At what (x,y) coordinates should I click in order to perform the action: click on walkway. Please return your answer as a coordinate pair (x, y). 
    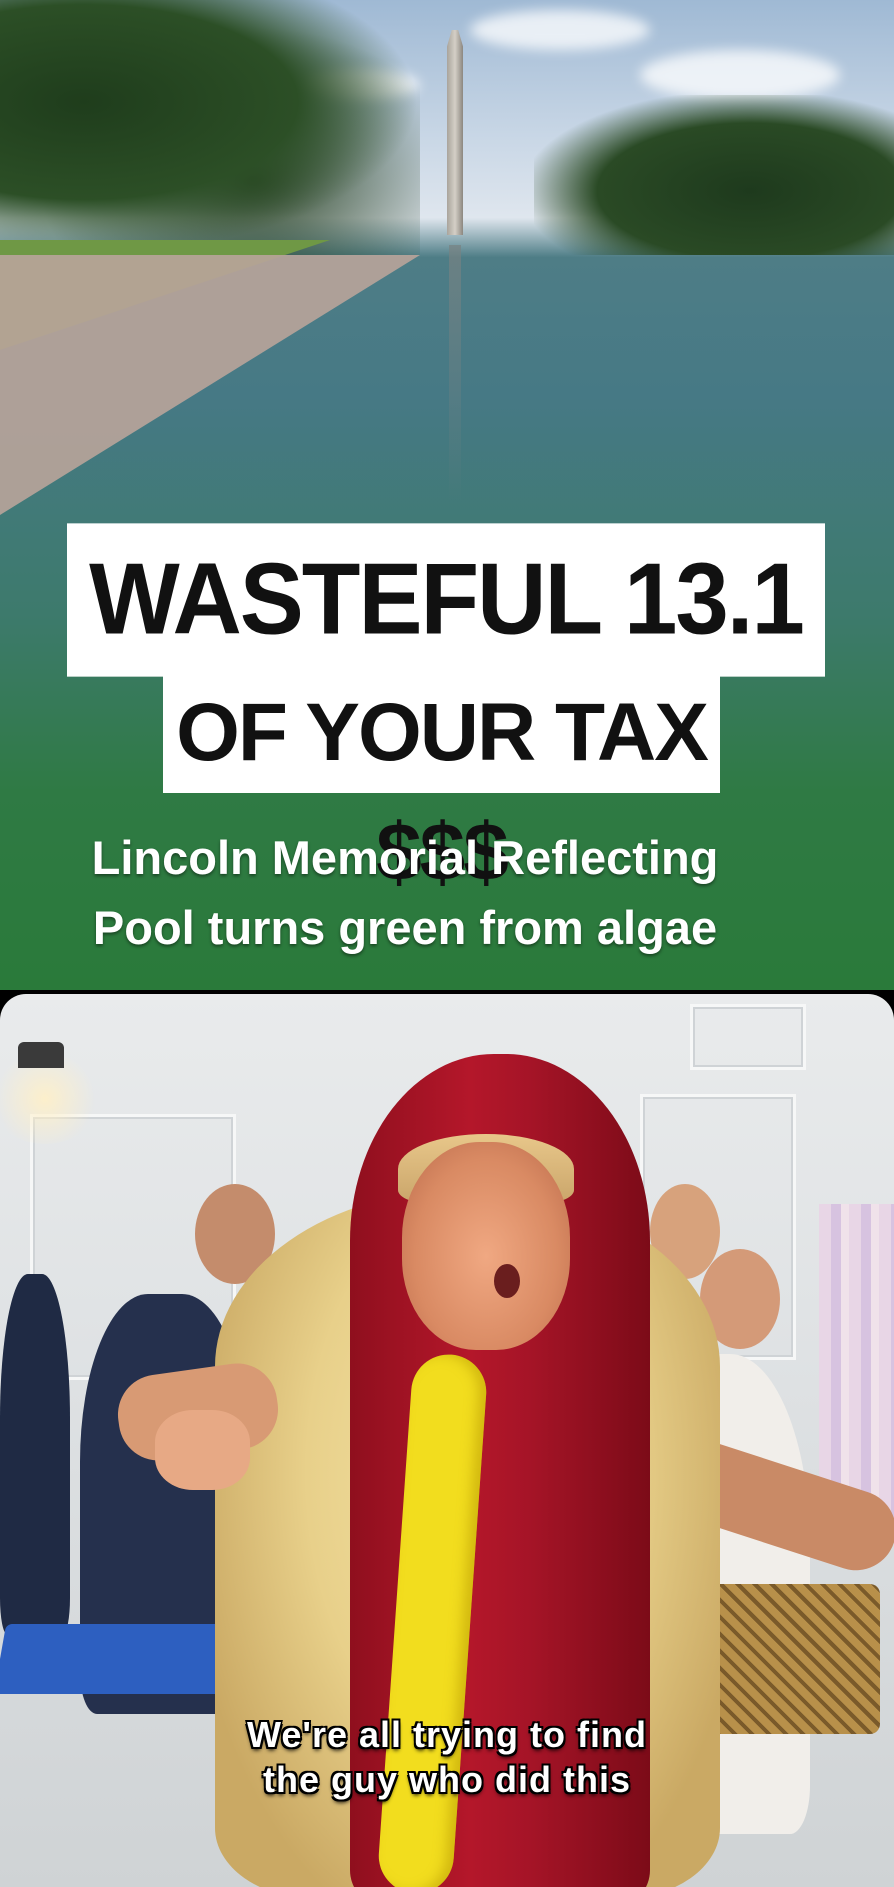
    Looking at the image, I should click on (210, 385).